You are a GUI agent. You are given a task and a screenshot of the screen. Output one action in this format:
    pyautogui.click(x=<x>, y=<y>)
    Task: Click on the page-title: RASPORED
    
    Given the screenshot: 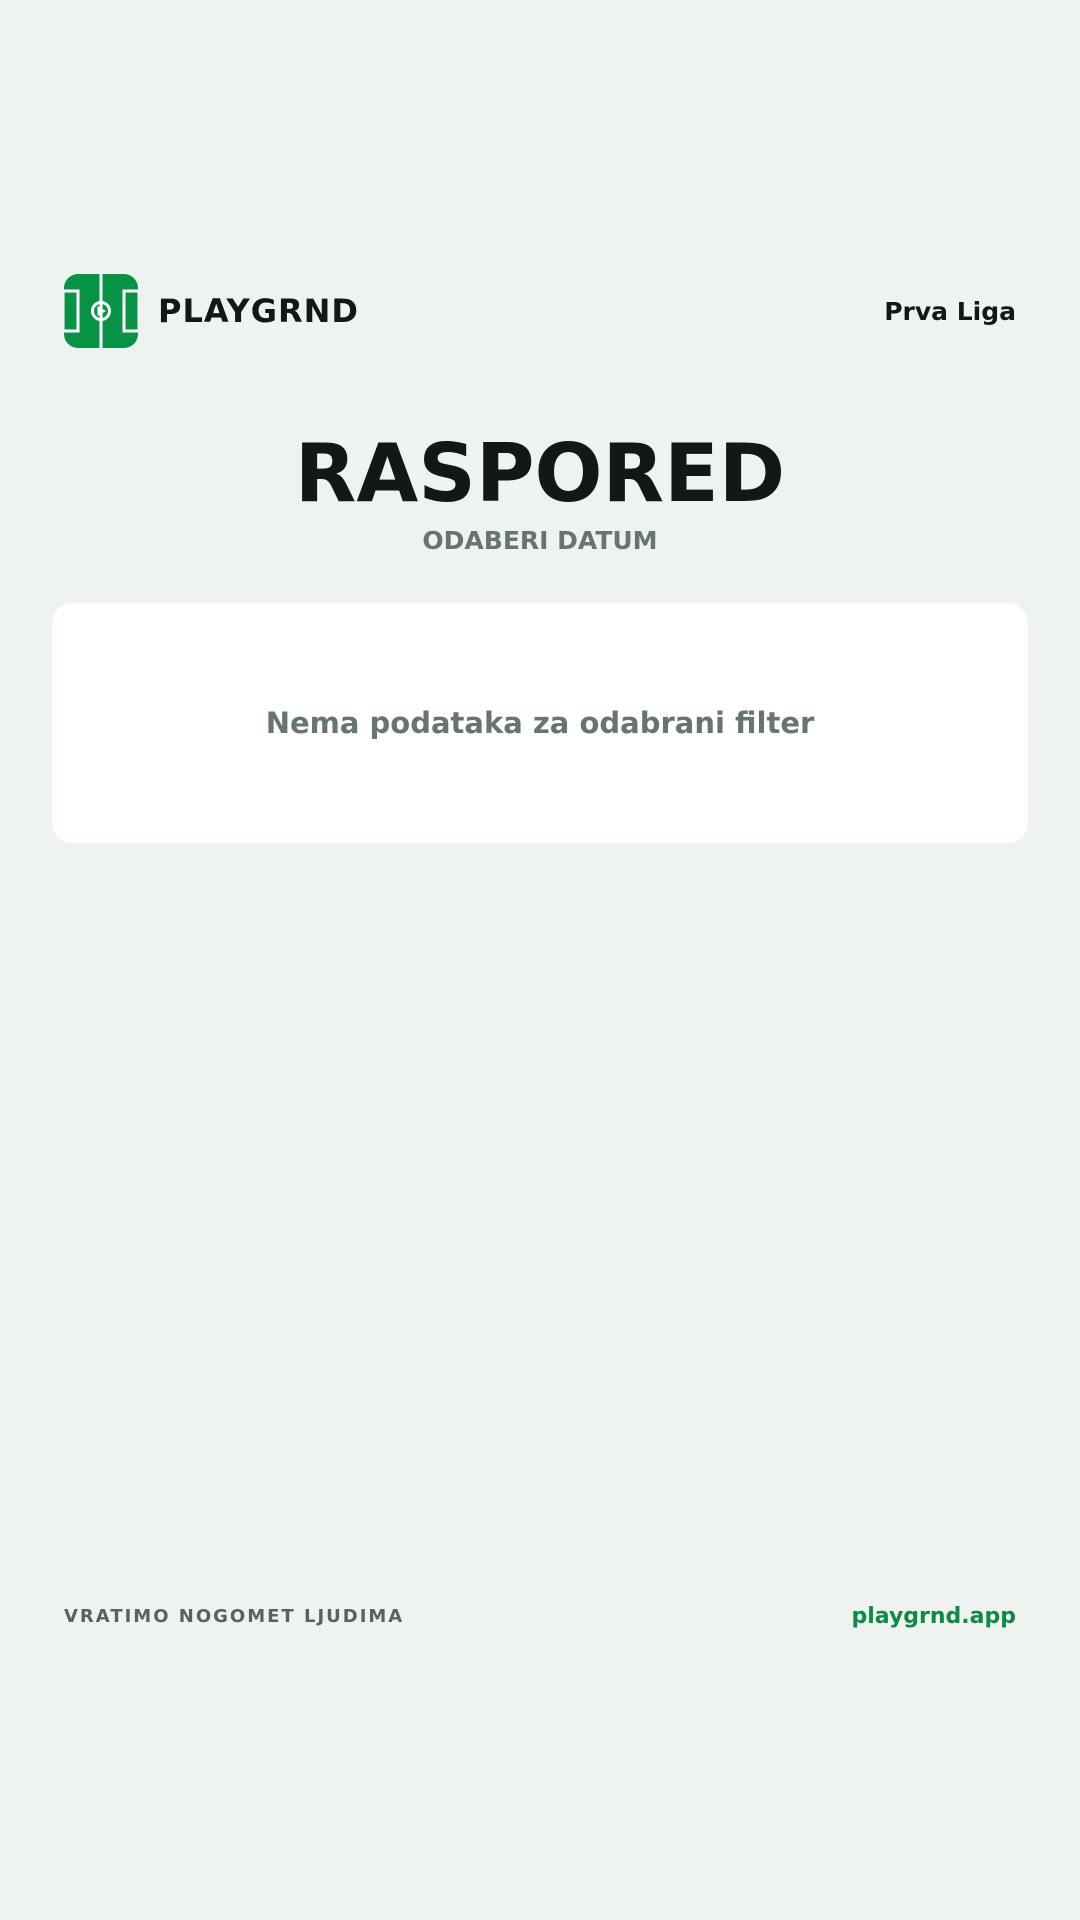 What is the action you would take?
    pyautogui.click(x=540, y=473)
    